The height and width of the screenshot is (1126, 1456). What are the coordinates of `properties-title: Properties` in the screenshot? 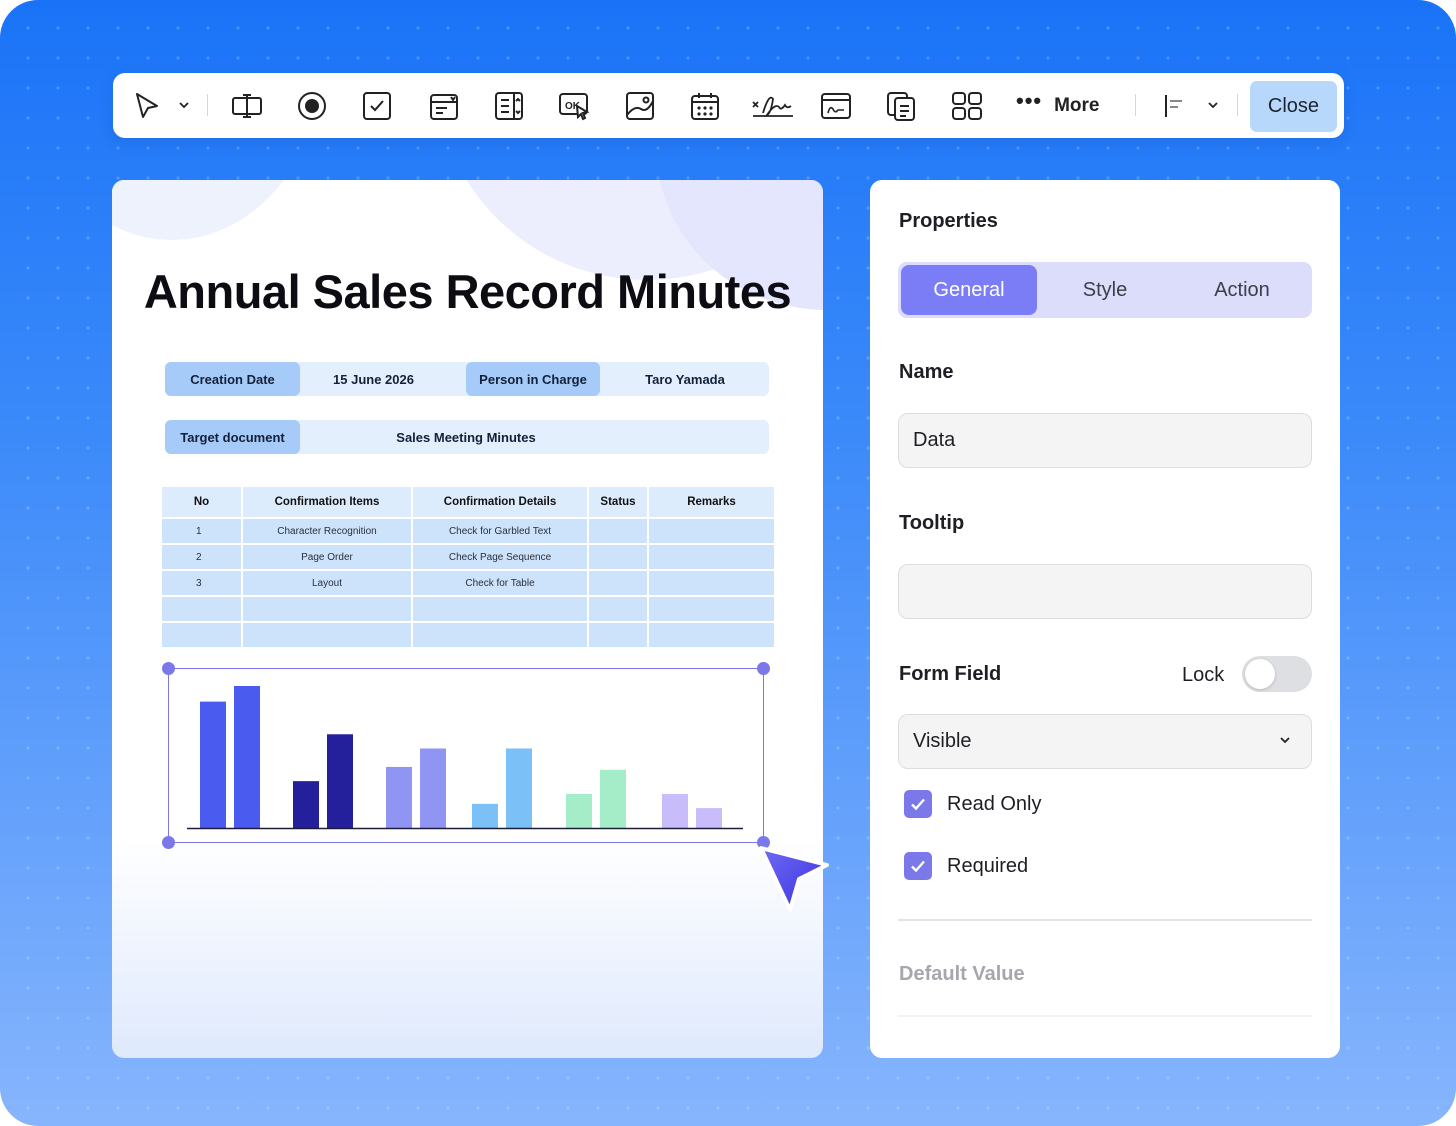 It's located at (948, 221).